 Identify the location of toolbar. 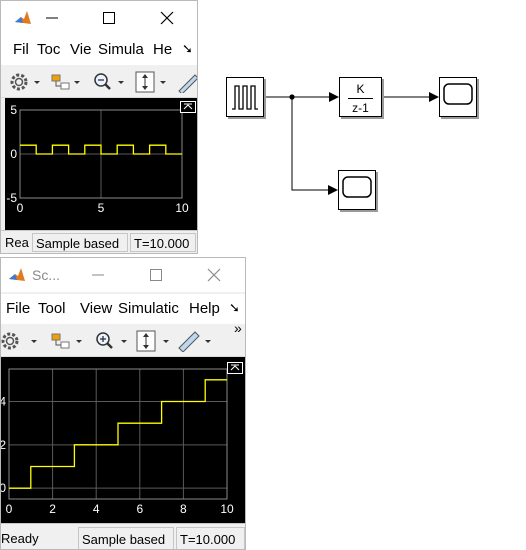
(99, 82).